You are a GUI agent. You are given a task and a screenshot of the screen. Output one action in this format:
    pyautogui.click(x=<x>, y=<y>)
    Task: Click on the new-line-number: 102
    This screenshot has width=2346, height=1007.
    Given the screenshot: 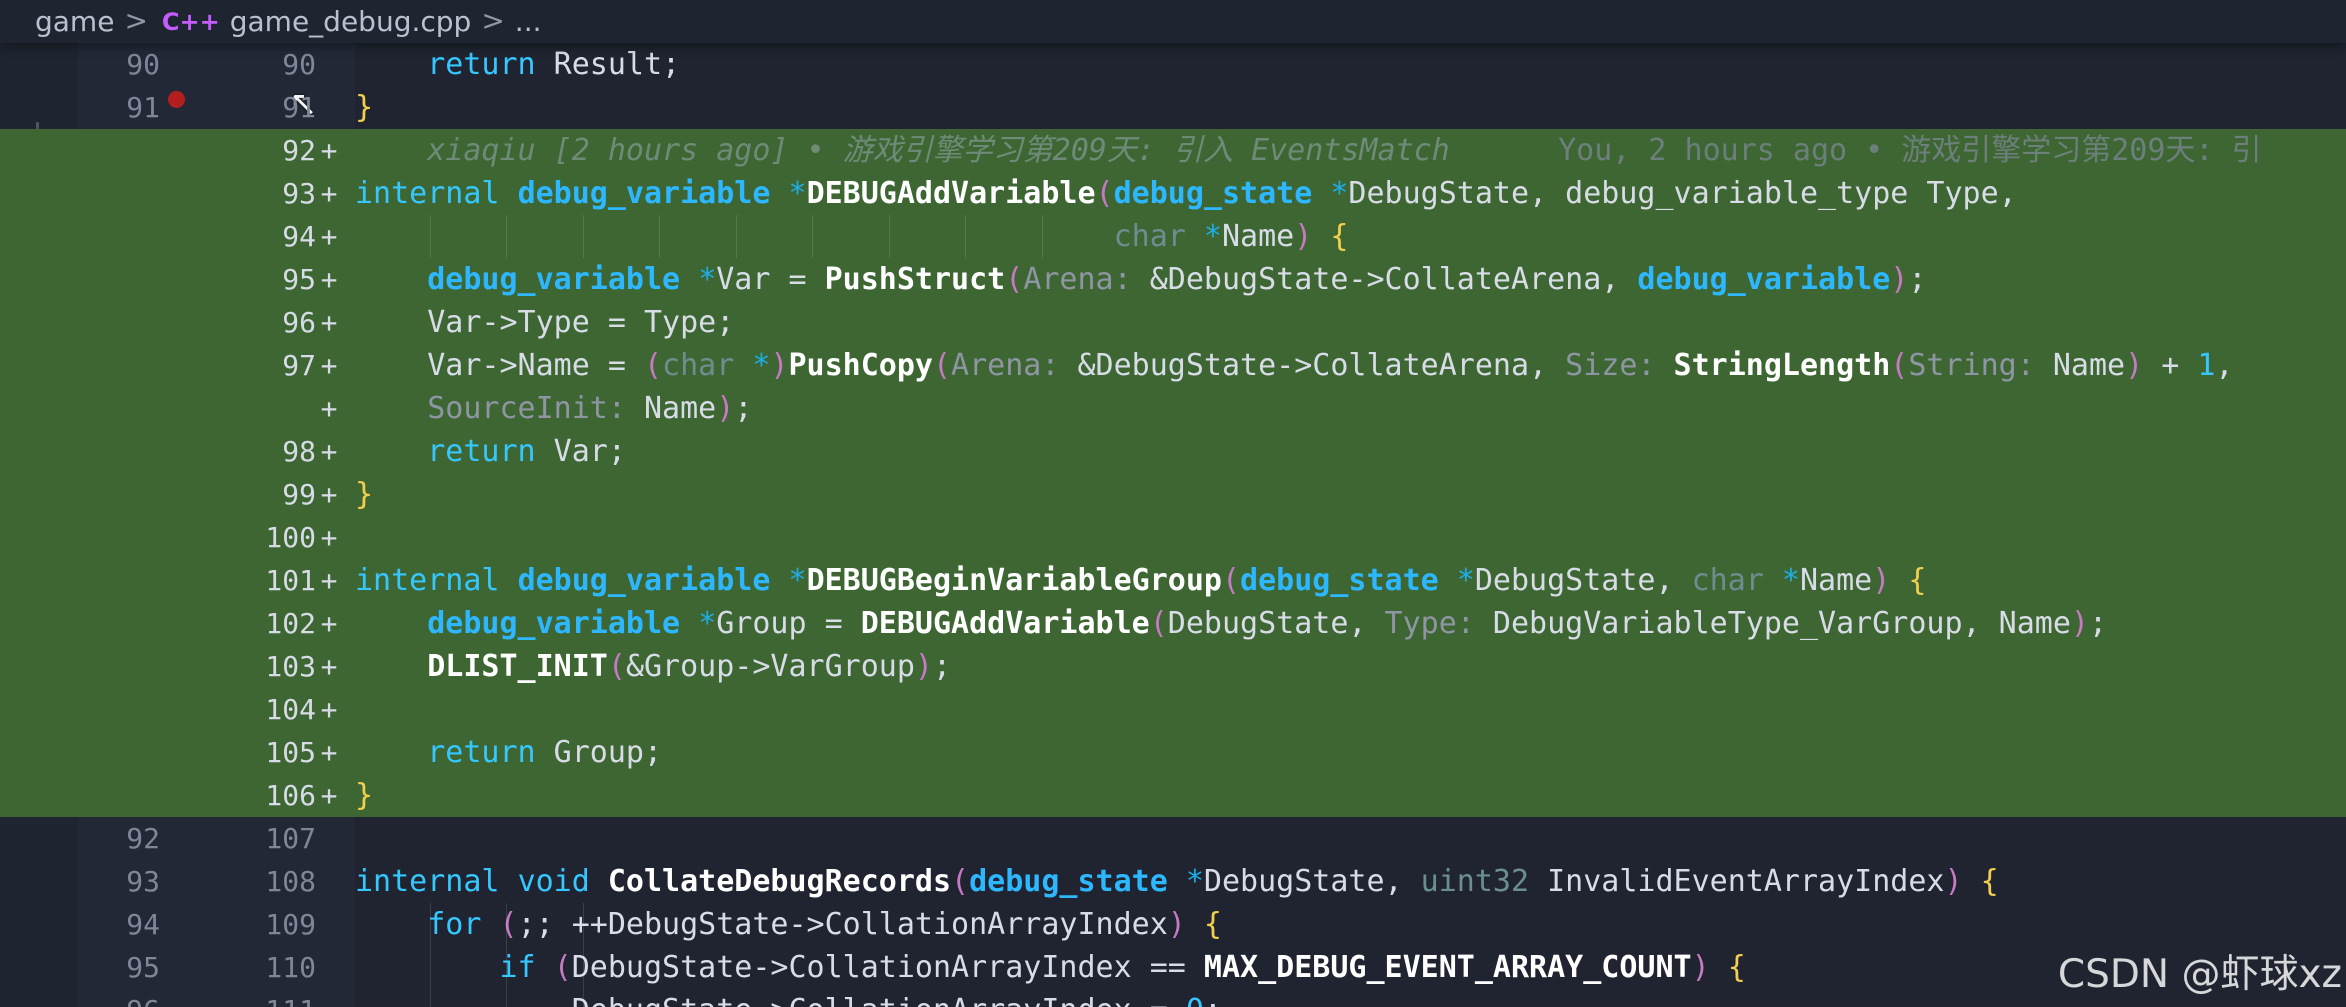 What is the action you would take?
    pyautogui.click(x=290, y=623)
    